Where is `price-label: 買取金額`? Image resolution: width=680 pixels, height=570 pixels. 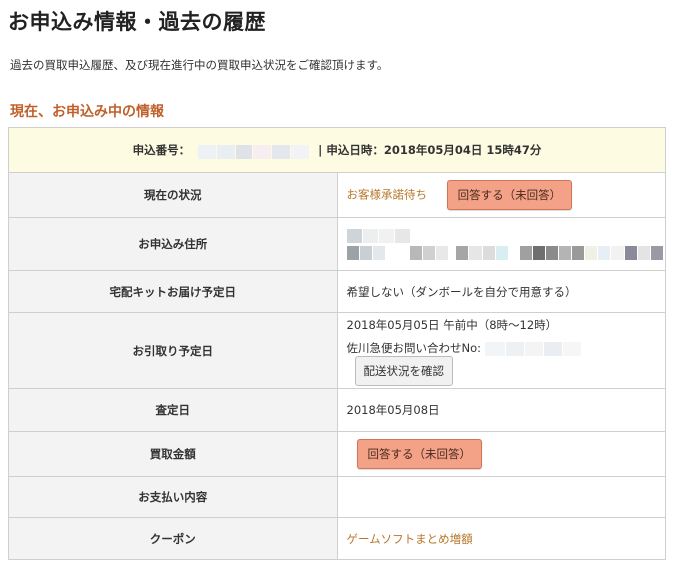 price-label: 買取金額 is located at coordinates (173, 454).